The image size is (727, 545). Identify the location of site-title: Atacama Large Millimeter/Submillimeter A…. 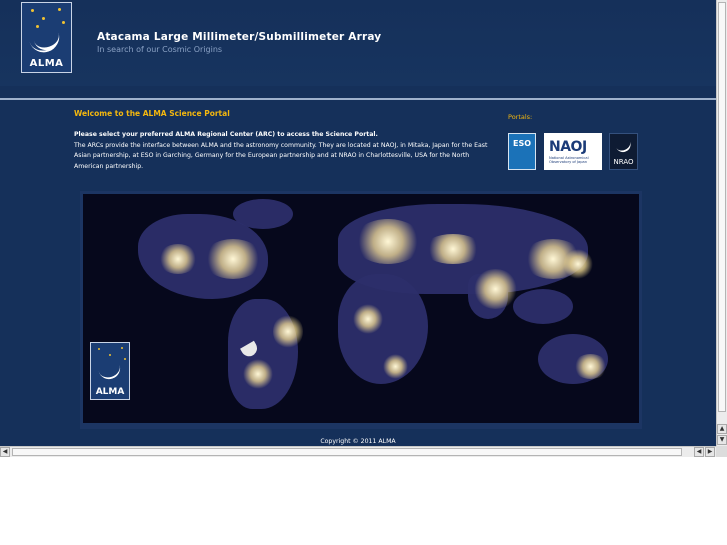
(239, 37).